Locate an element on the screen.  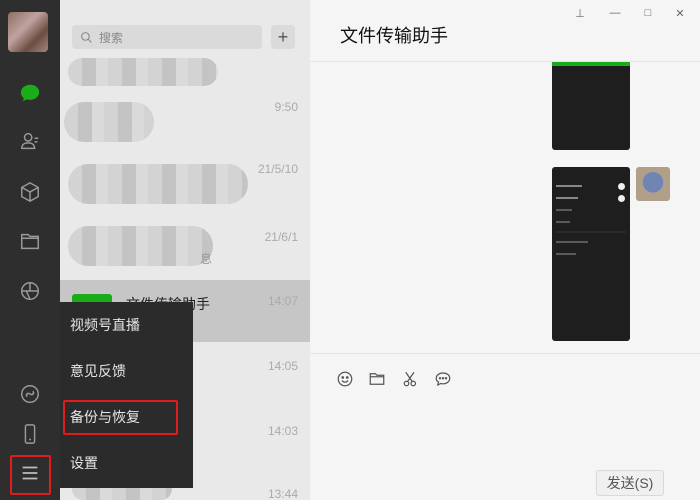
chat-title: 文件传输助手 is located at coordinates (394, 36).